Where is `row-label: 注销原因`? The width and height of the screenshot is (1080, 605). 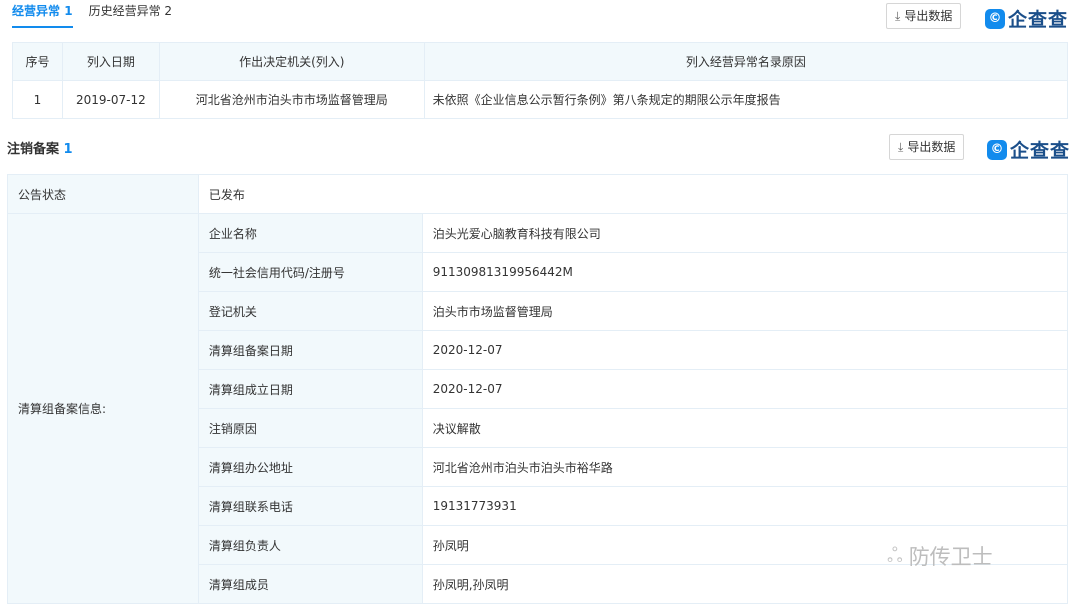 row-label: 注销原因 is located at coordinates (310, 428).